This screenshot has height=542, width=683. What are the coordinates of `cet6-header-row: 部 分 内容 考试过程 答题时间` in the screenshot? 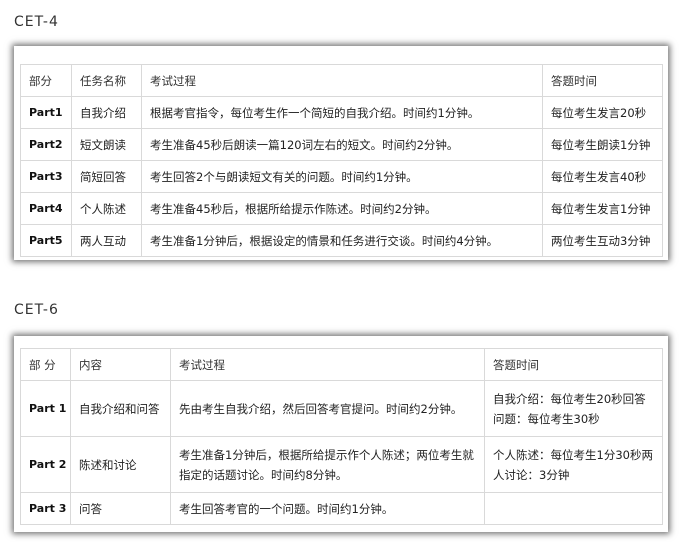 It's located at (341, 364).